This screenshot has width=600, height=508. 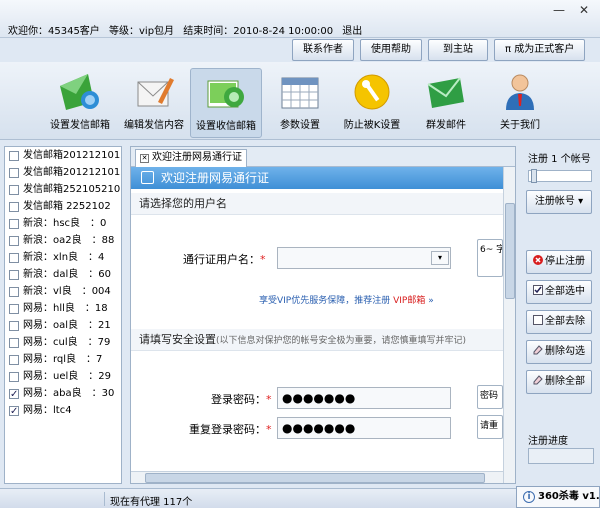 What do you see at coordinates (226, 126) in the screenshot?
I see `toolbar-label: 设置收信邮箱` at bounding box center [226, 126].